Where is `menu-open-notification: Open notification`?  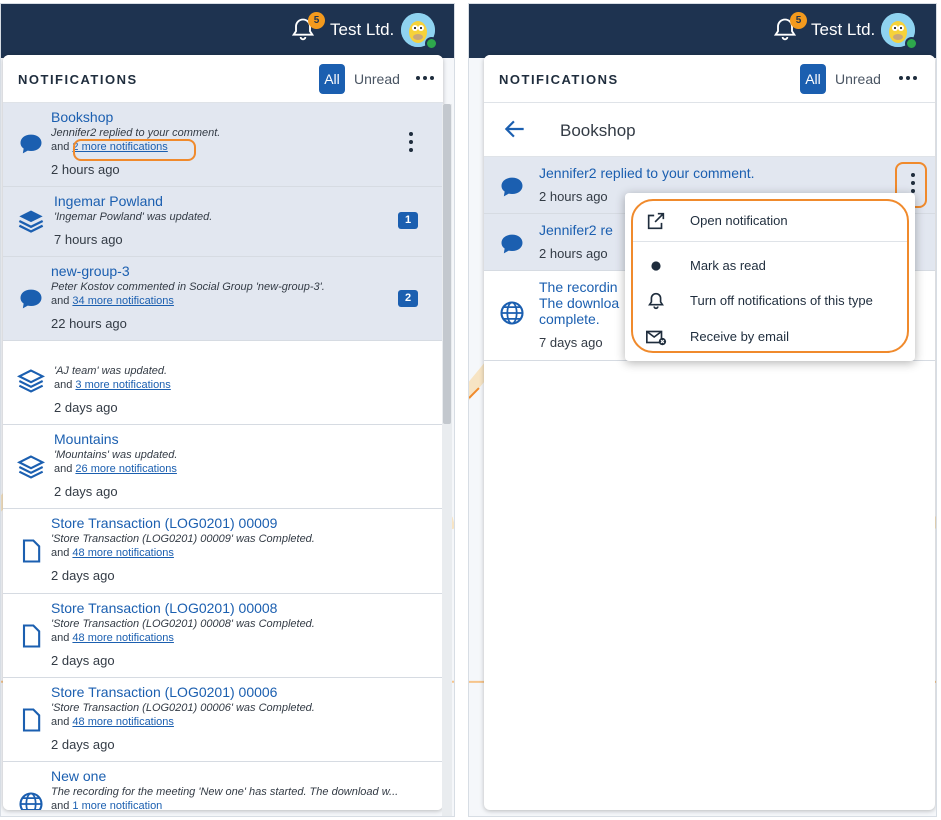
menu-open-notification: Open notification is located at coordinates (770, 220).